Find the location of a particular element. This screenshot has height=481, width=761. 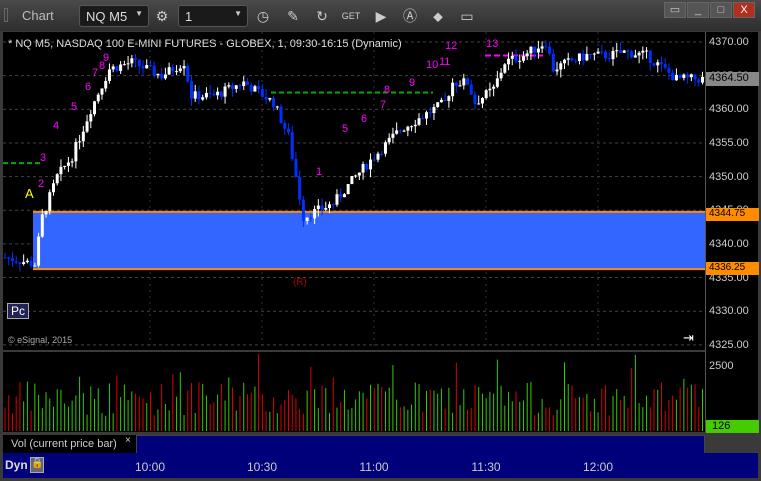

price-tick: 4325.00 is located at coordinates (729, 344).